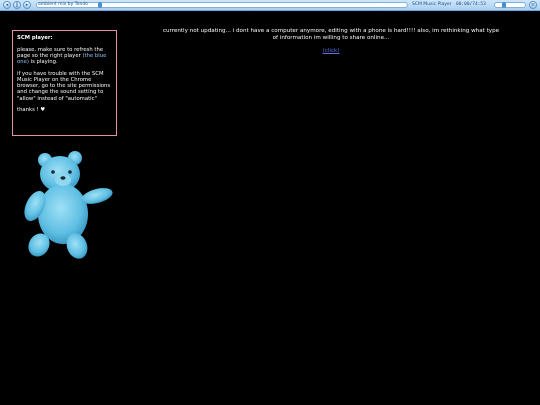 Image resolution: width=540 pixels, height=405 pixels. I want to click on prev-icon: ◂, so click(7, 5).